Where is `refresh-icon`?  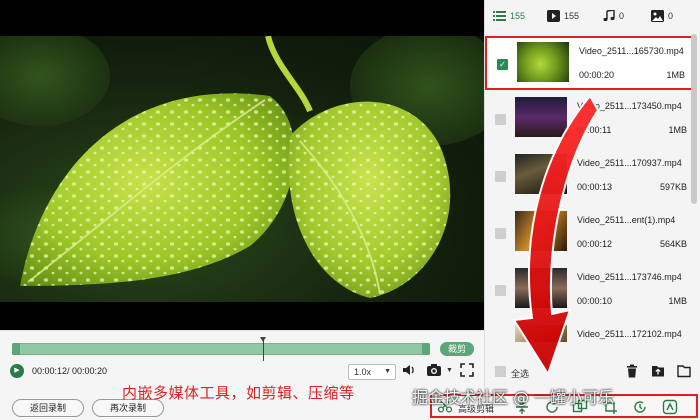 refresh-icon is located at coordinates (640, 408).